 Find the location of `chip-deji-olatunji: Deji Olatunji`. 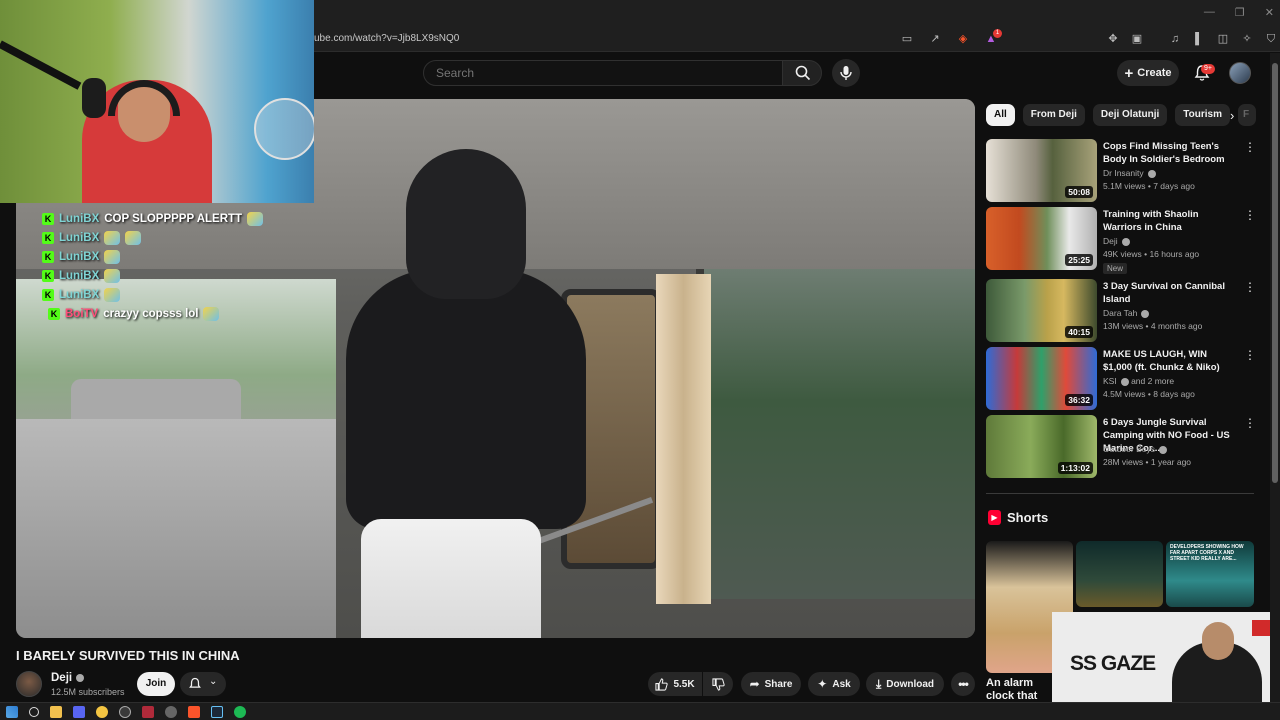

chip-deji-olatunji: Deji Olatunji is located at coordinates (1130, 115).